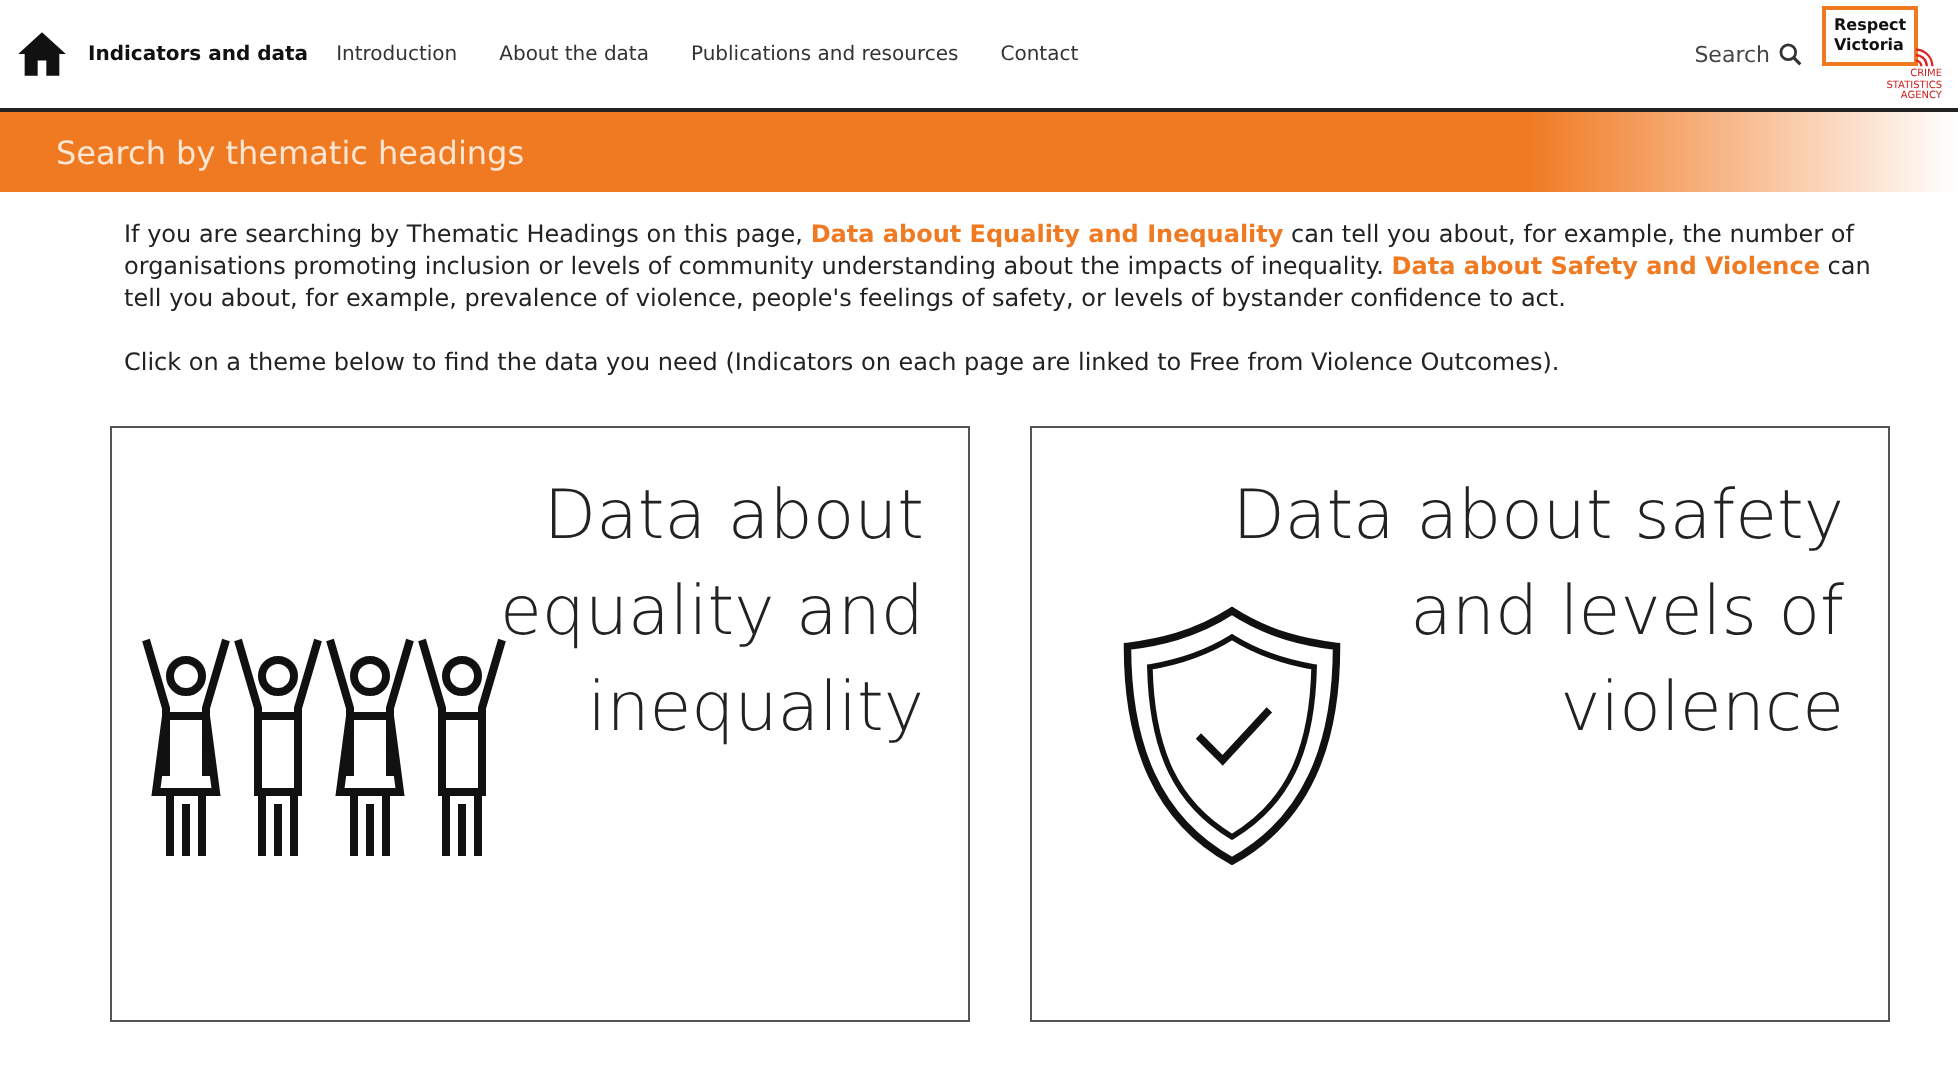 The image size is (1958, 1080). Describe the element at coordinates (42, 54) in the screenshot. I see `home-icon` at that location.